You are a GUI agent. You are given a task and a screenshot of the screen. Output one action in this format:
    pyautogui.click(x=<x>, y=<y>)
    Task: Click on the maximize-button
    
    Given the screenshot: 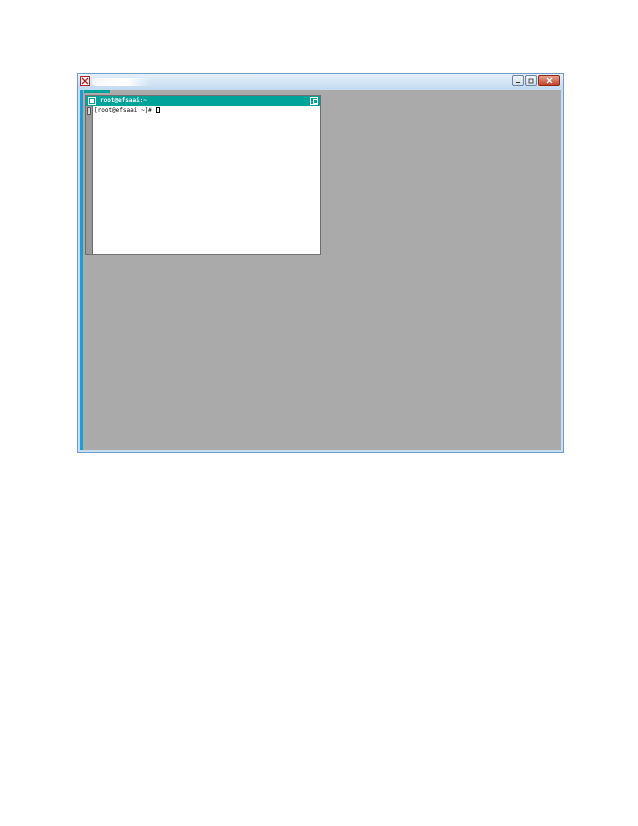 What is the action you would take?
    pyautogui.click(x=531, y=80)
    